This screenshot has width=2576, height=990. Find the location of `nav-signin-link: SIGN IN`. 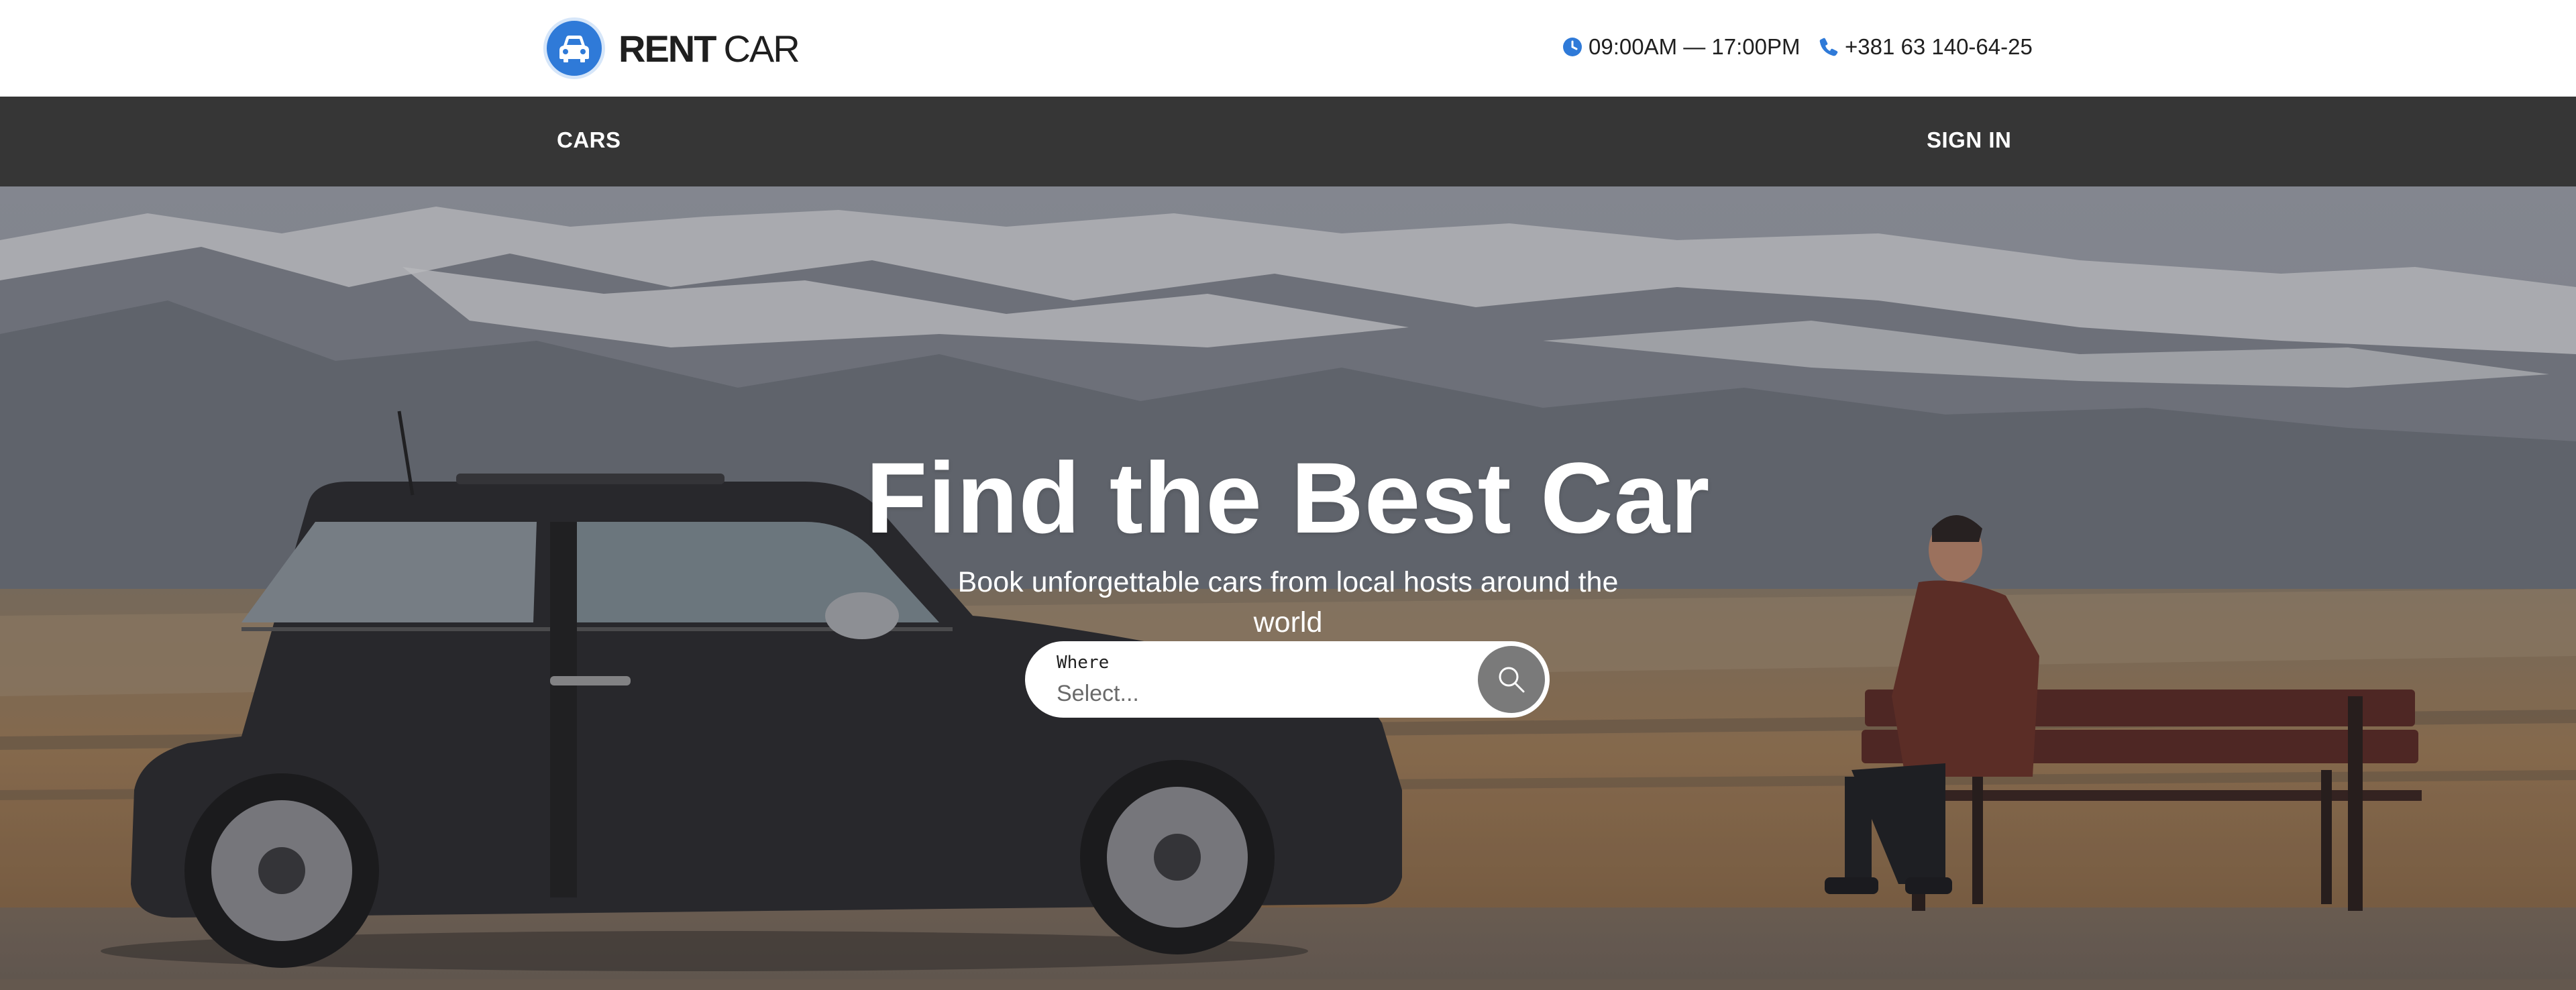

nav-signin-link: SIGN IN is located at coordinates (1969, 140).